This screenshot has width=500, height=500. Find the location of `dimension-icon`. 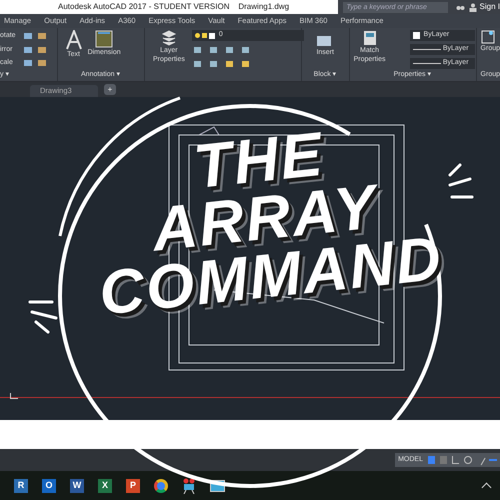

dimension-icon is located at coordinates (104, 39).